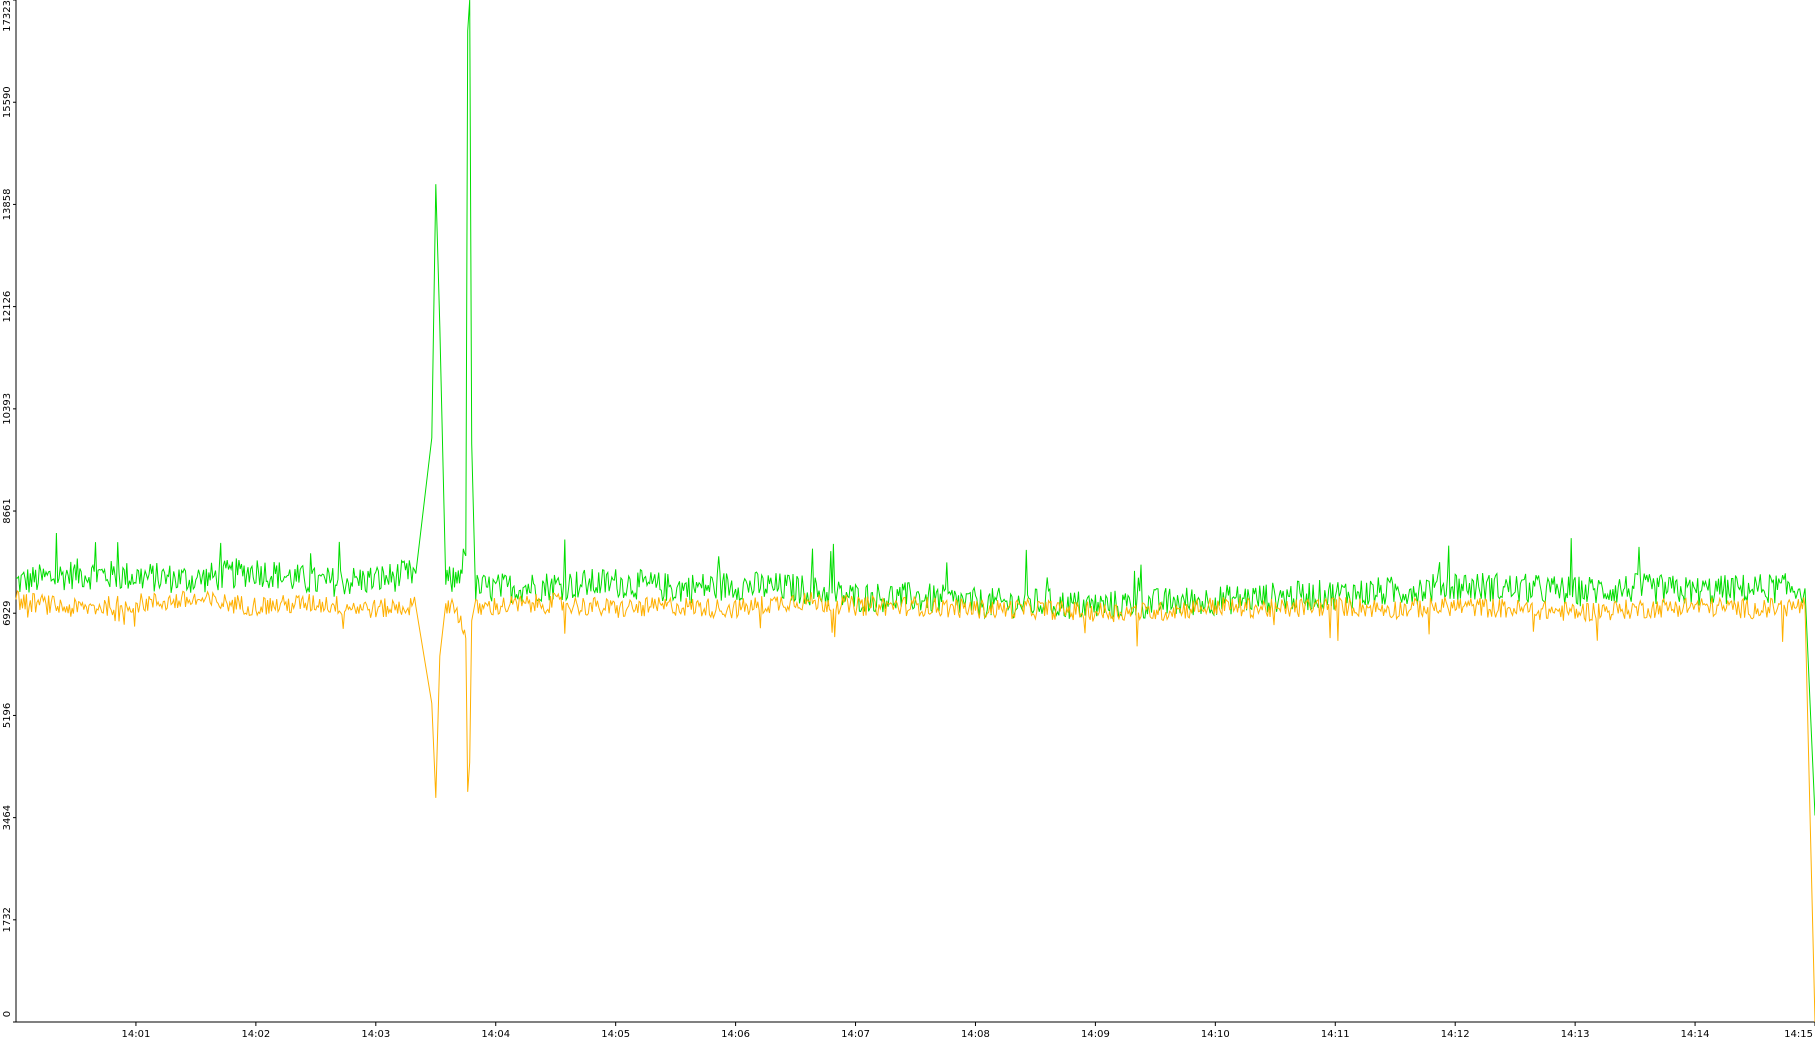  What do you see at coordinates (1575, 1034) in the screenshot?
I see `x-tick-label: 14:13` at bounding box center [1575, 1034].